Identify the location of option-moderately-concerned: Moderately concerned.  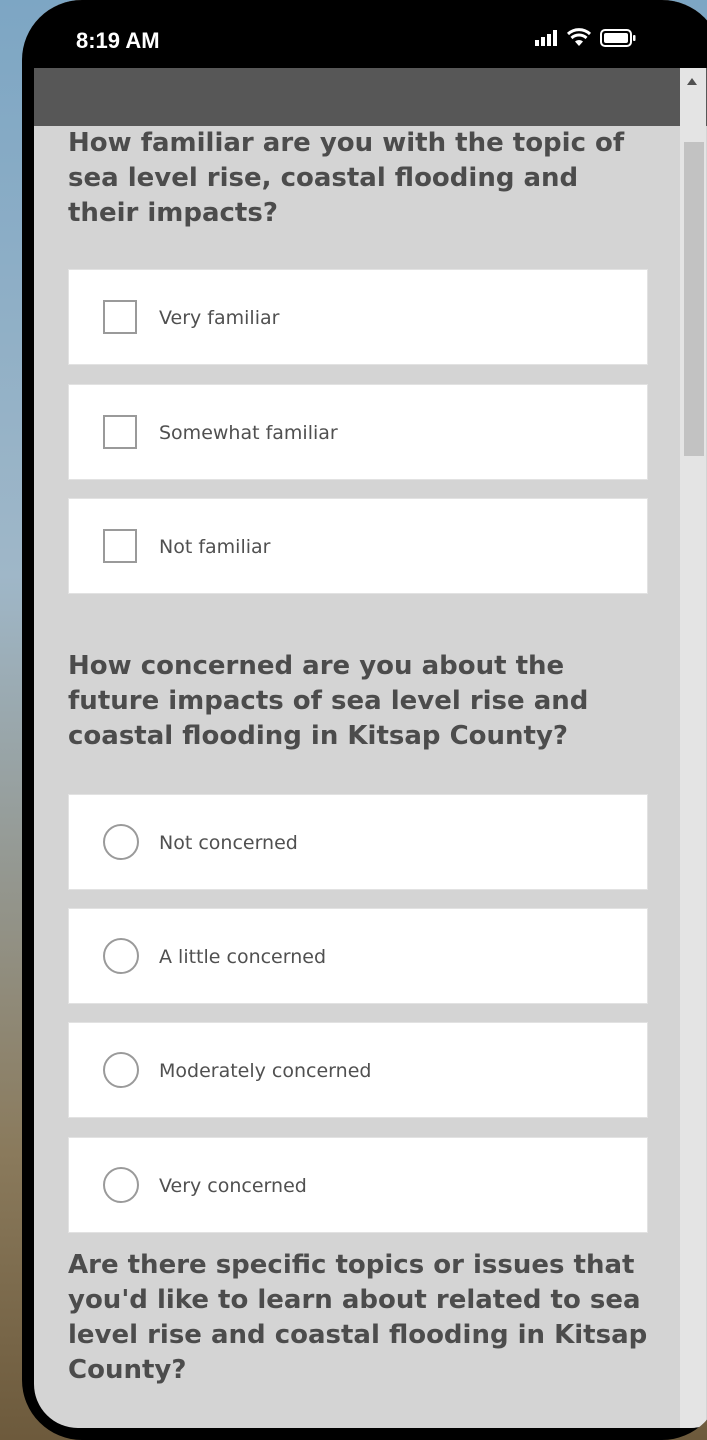
(358, 1070).